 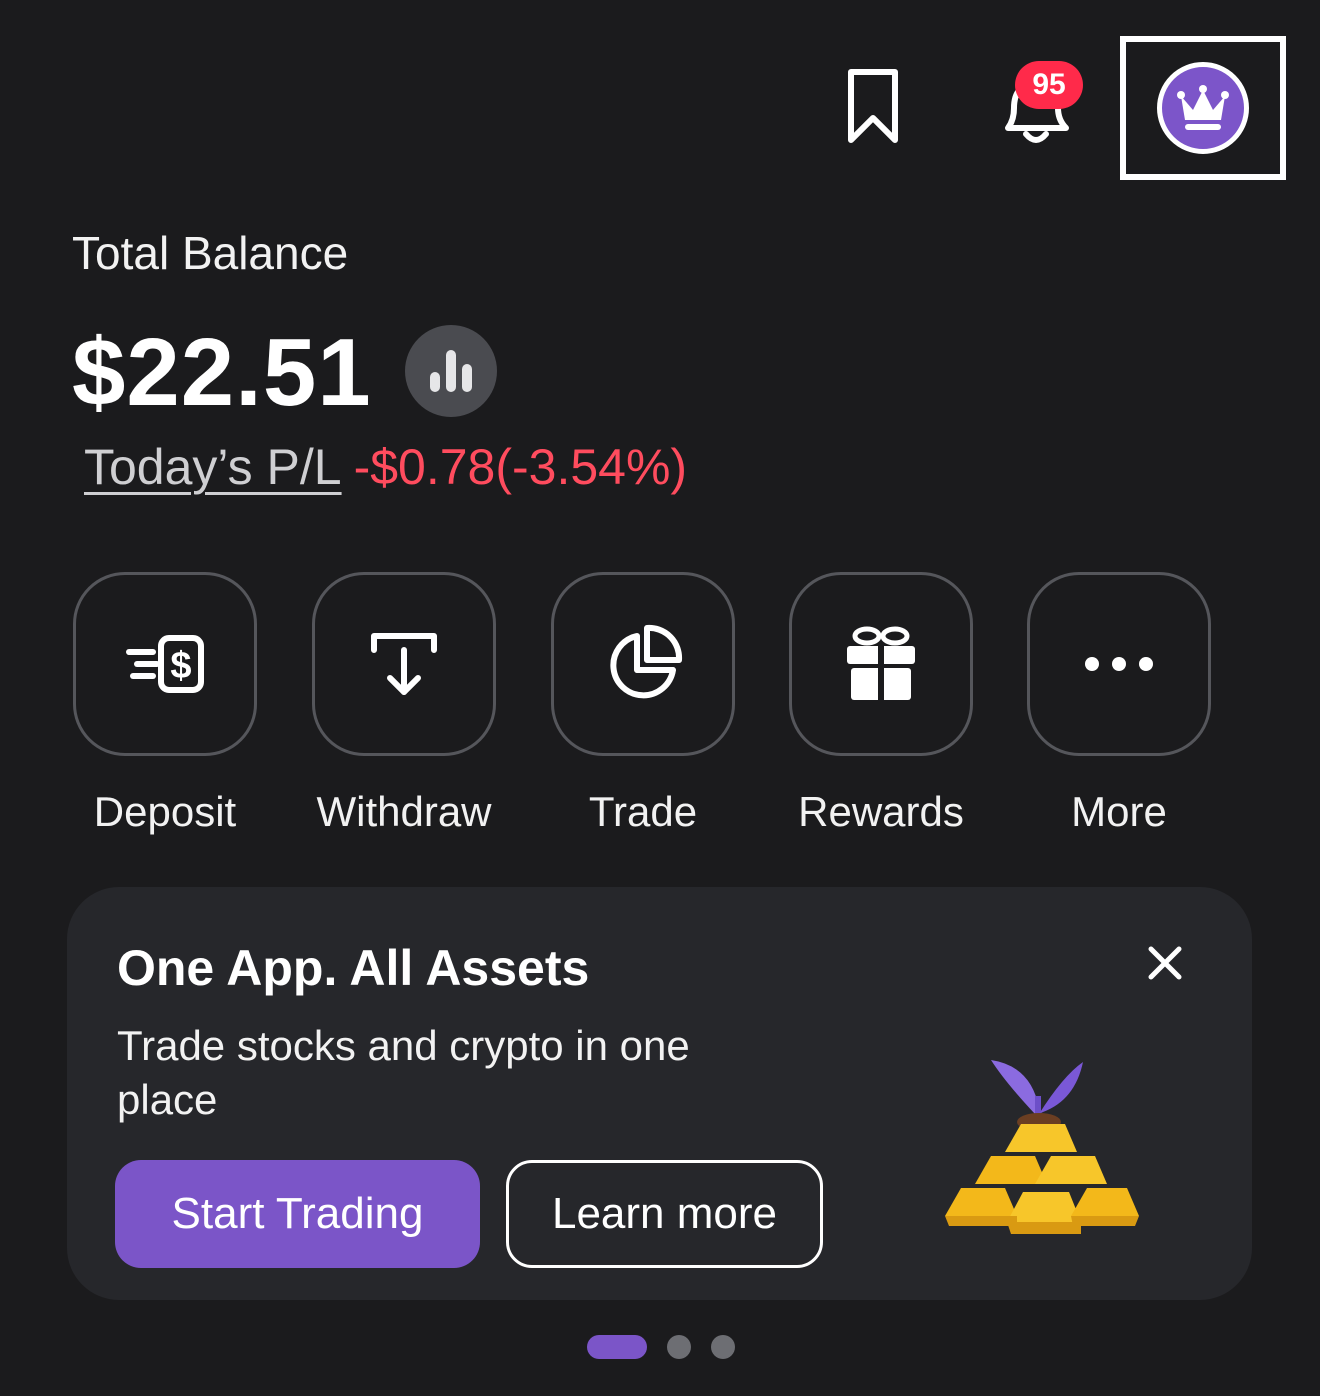 What do you see at coordinates (881, 811) in the screenshot?
I see `rewards-label: Rewards` at bounding box center [881, 811].